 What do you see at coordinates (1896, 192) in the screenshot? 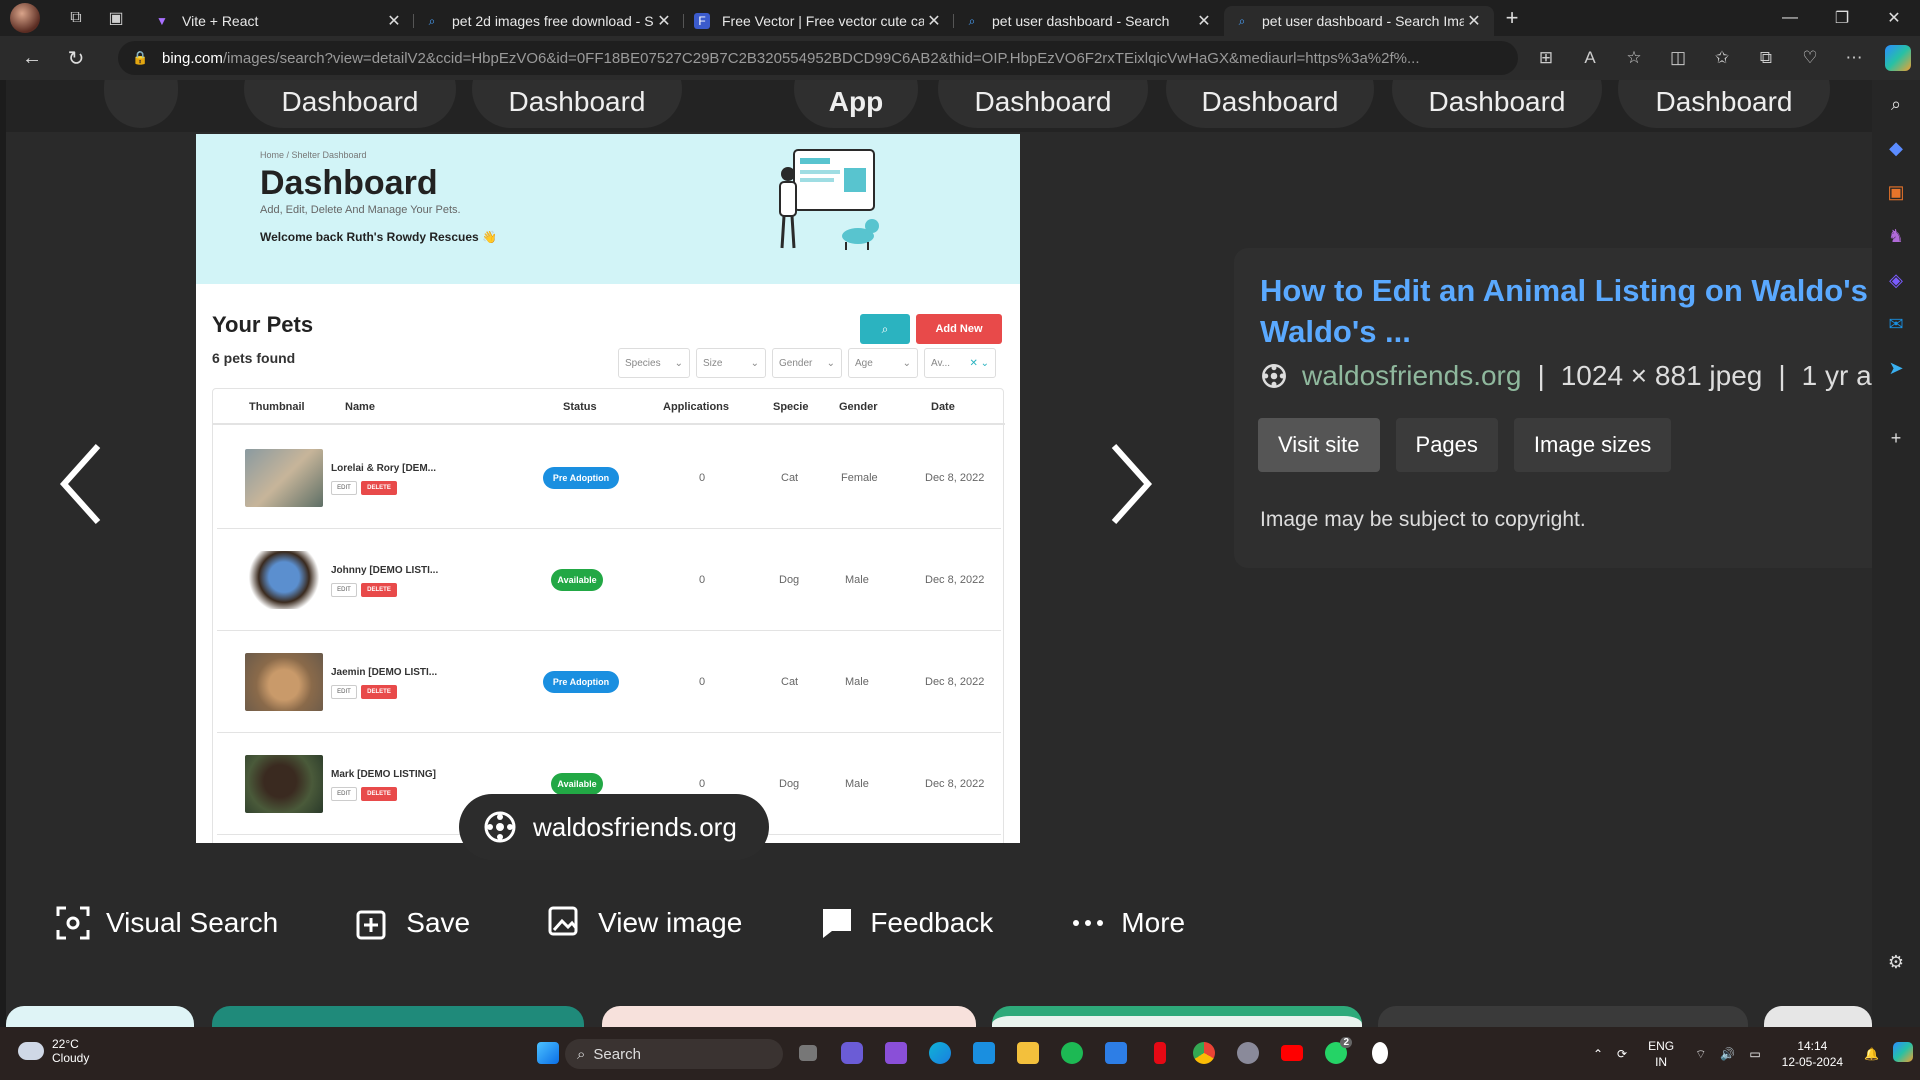
I see `sidebar-tools-icon: ▣` at bounding box center [1896, 192].